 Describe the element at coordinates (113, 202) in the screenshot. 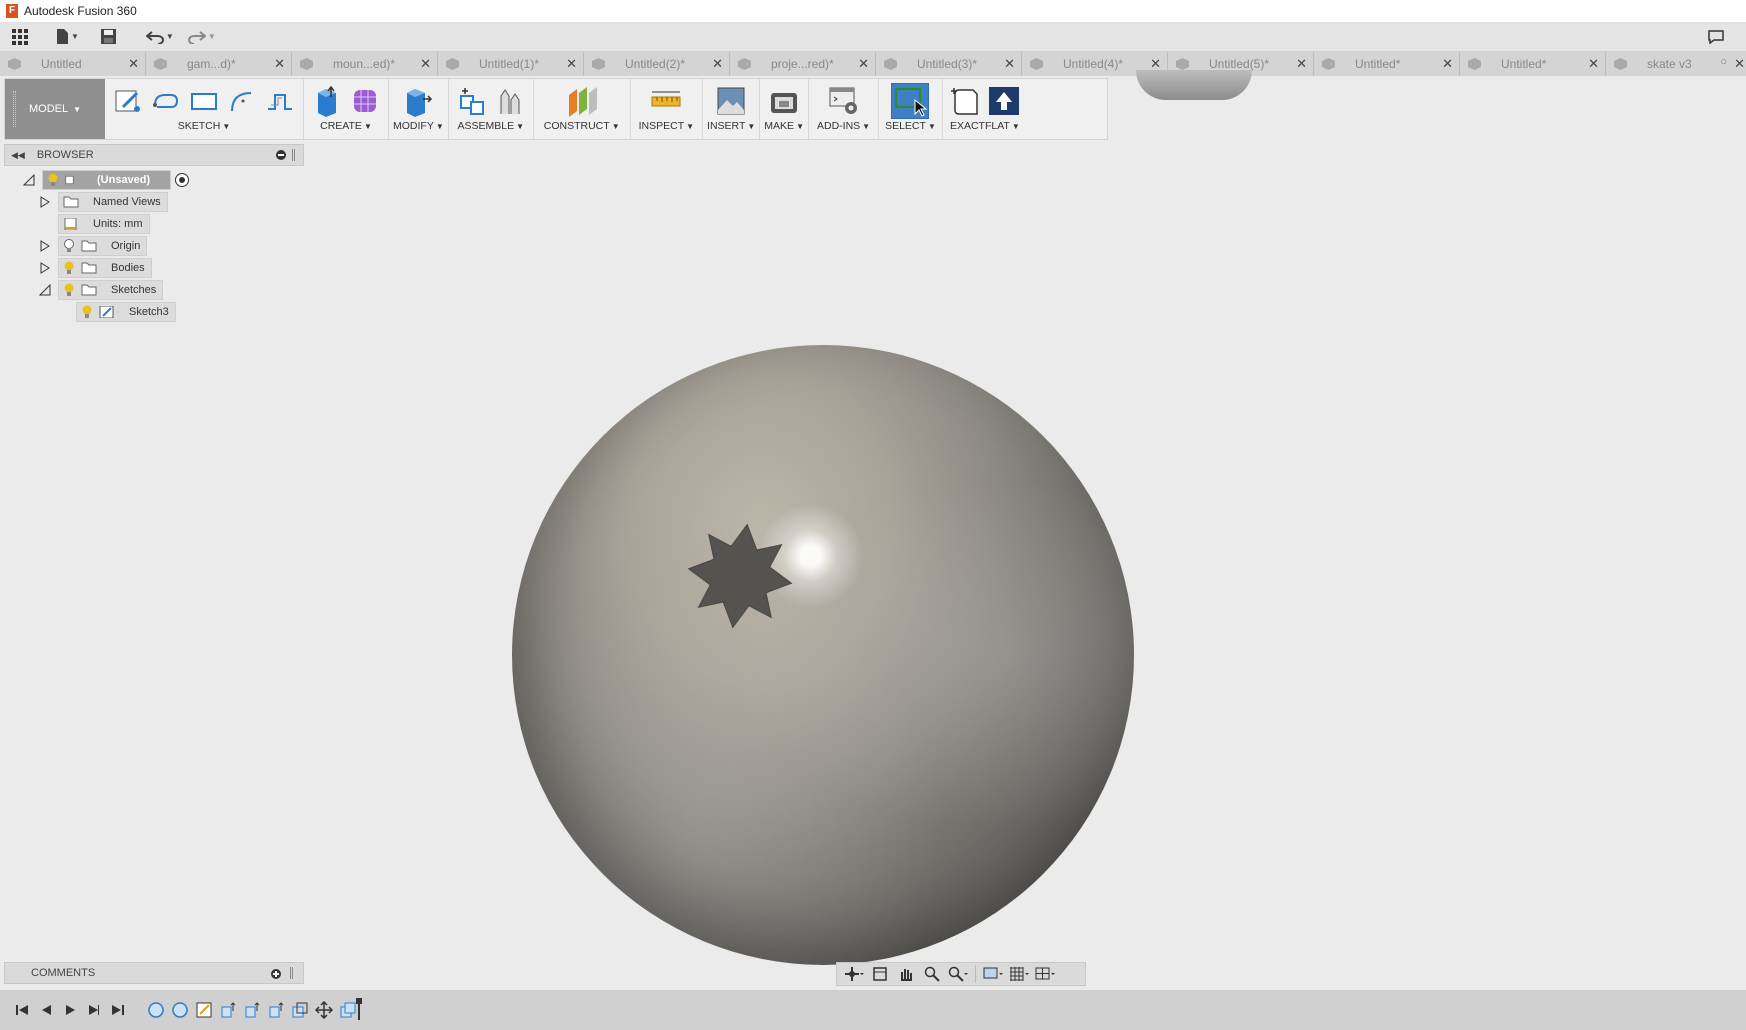

I see `named-views-node: Named Views` at that location.